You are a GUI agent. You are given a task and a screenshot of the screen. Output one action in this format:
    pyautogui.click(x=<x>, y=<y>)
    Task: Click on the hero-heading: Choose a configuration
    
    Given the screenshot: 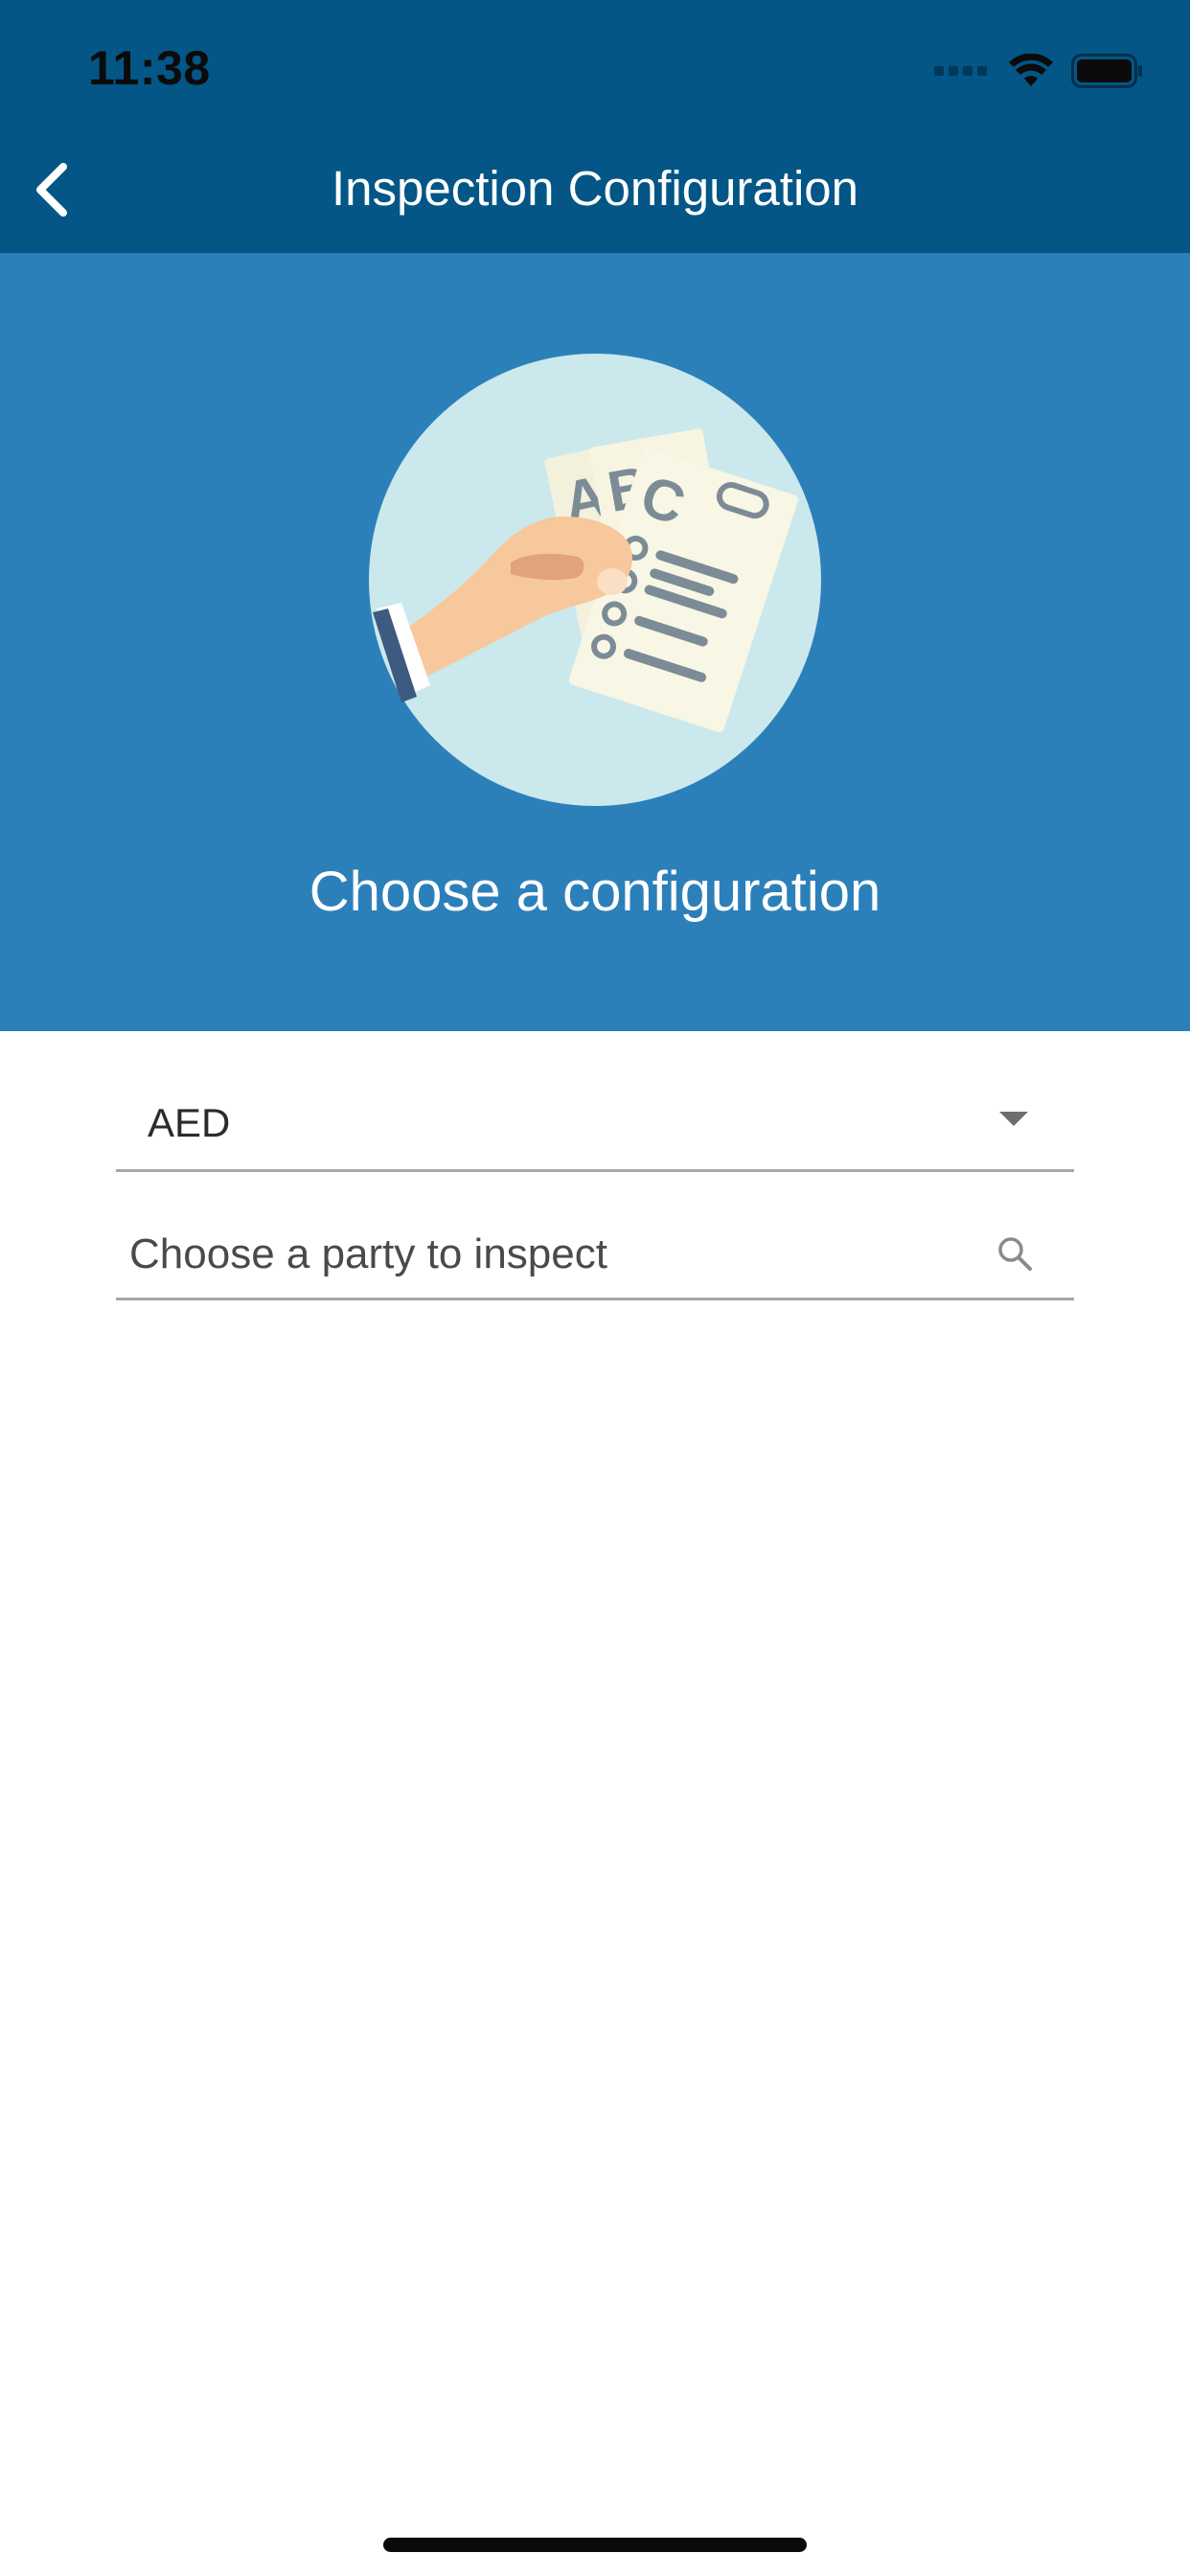 What is the action you would take?
    pyautogui.click(x=595, y=892)
    